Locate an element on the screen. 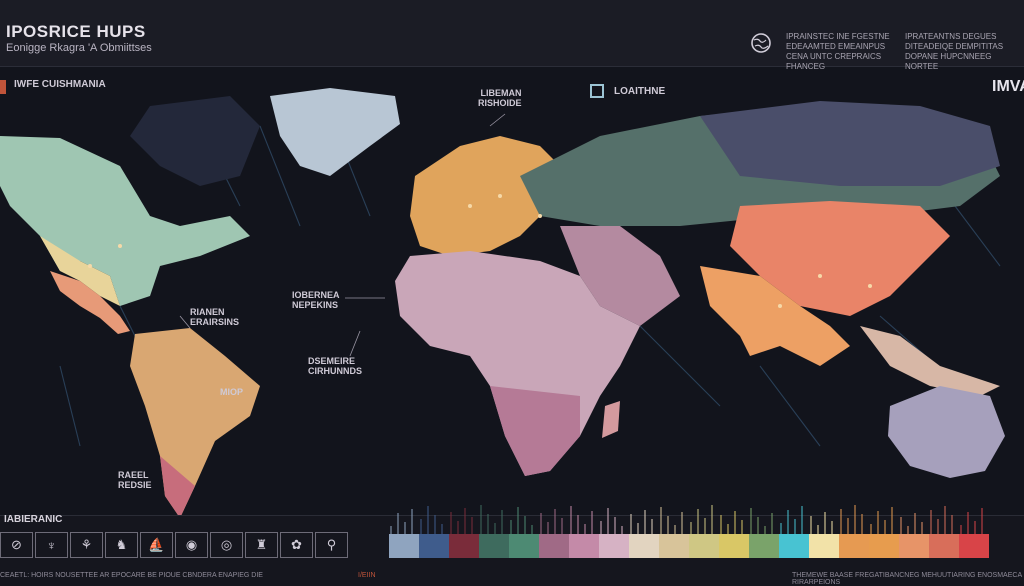 The height and width of the screenshot is (586, 1024). region-arctic-islands is located at coordinates (195, 141).